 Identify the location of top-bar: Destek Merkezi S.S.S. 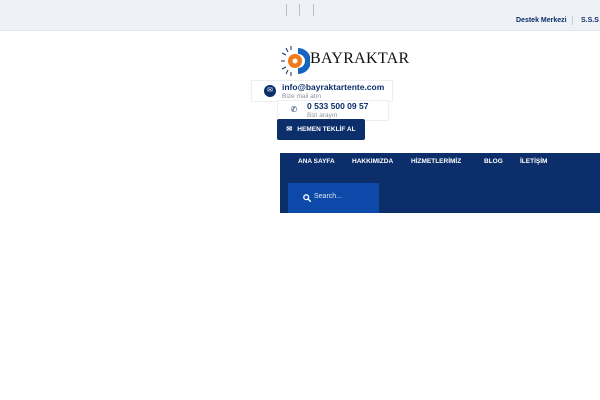
(300, 15).